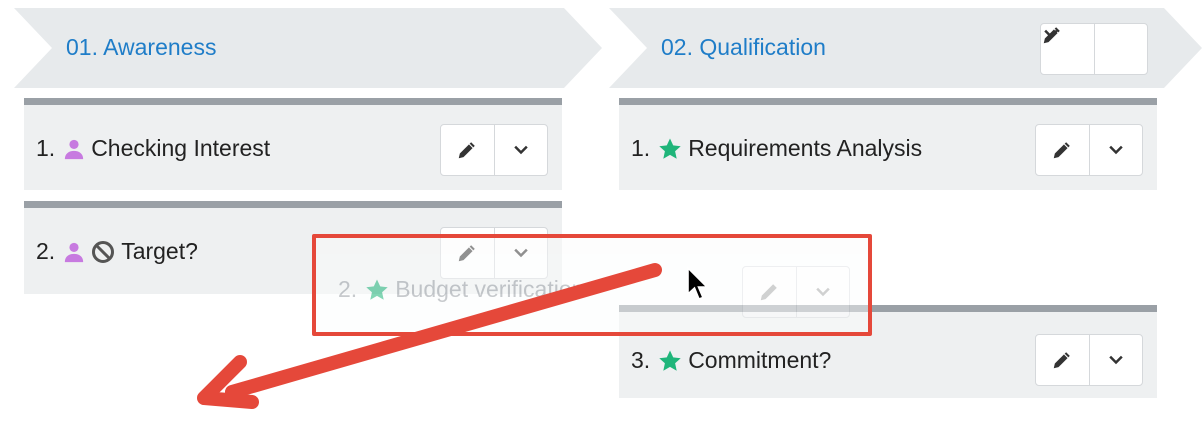 The width and height of the screenshot is (1204, 426). I want to click on annotation-arrow, so click(429, 336).